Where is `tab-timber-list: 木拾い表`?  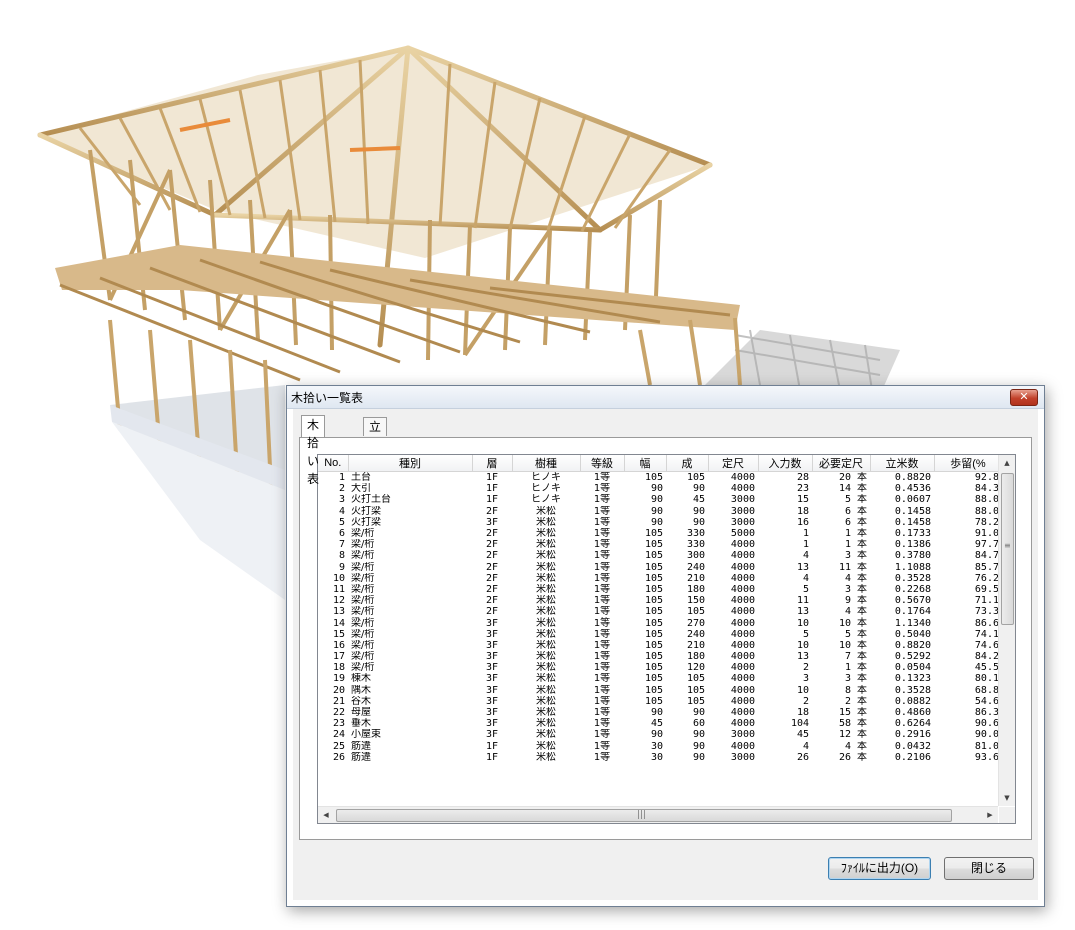 tab-timber-list: 木拾い表 is located at coordinates (313, 450).